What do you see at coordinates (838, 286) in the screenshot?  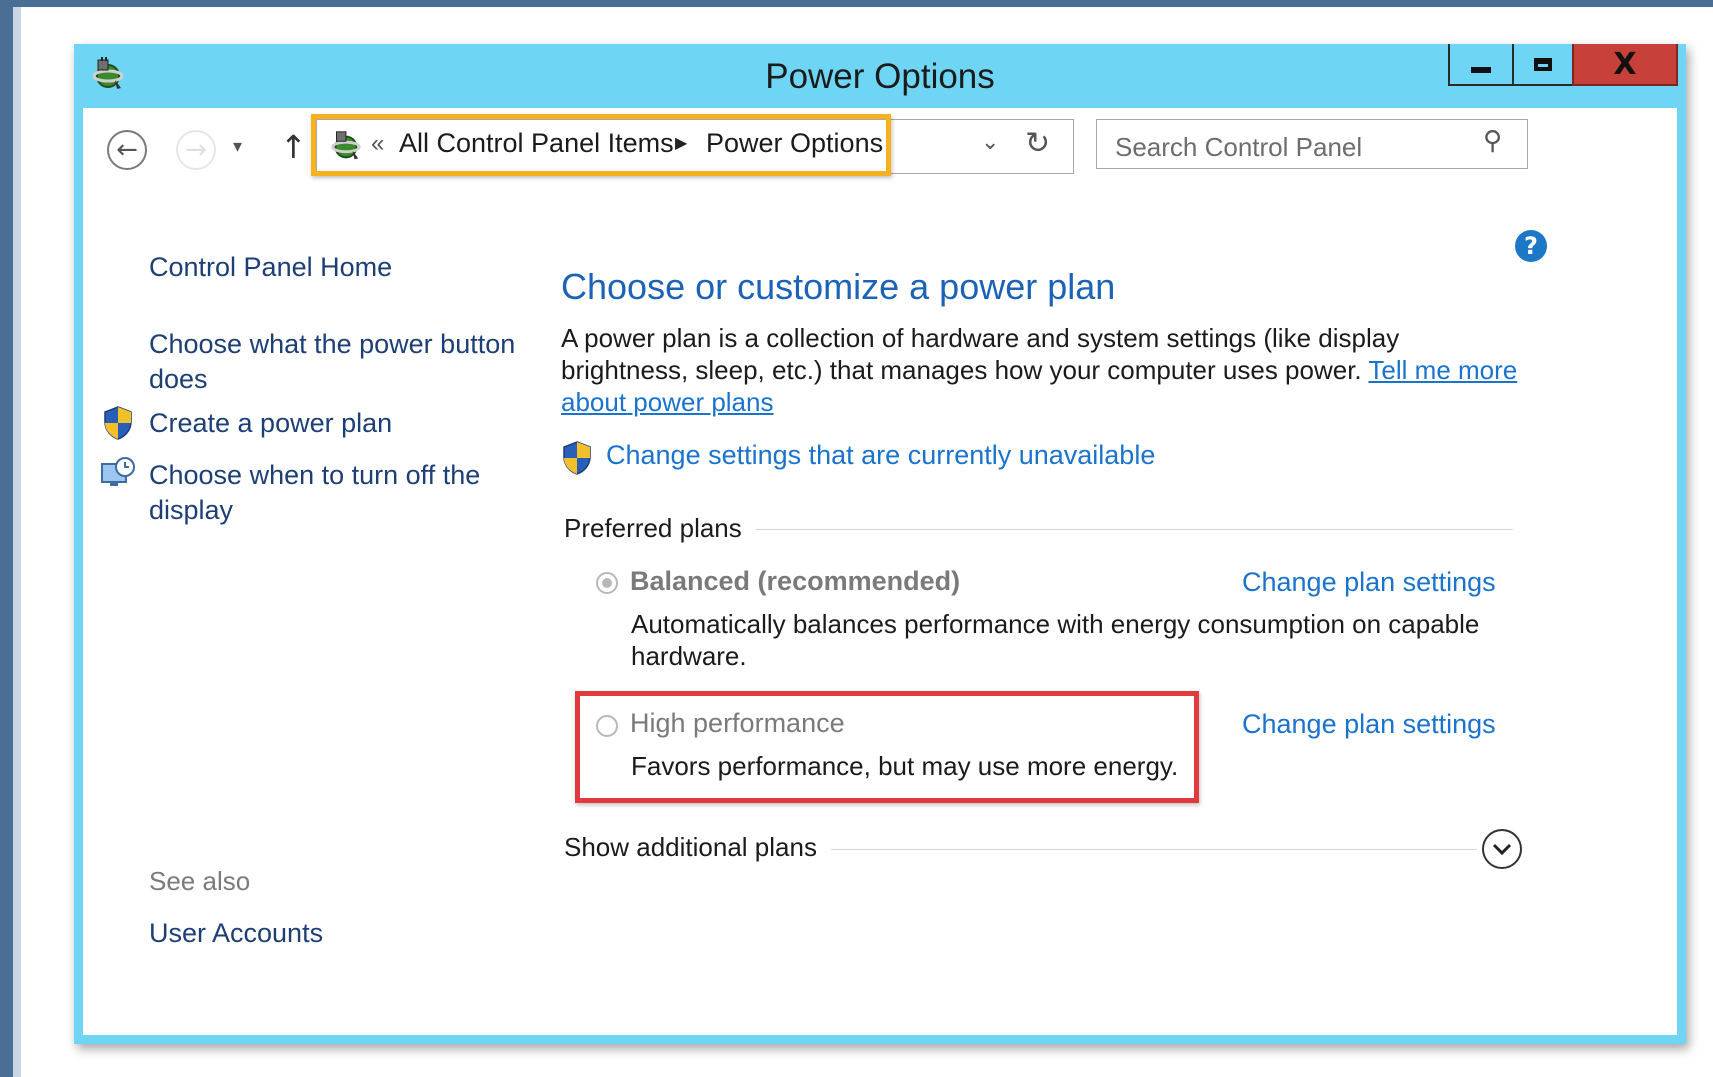 I see `page-title: Choose or customize a power plan` at bounding box center [838, 286].